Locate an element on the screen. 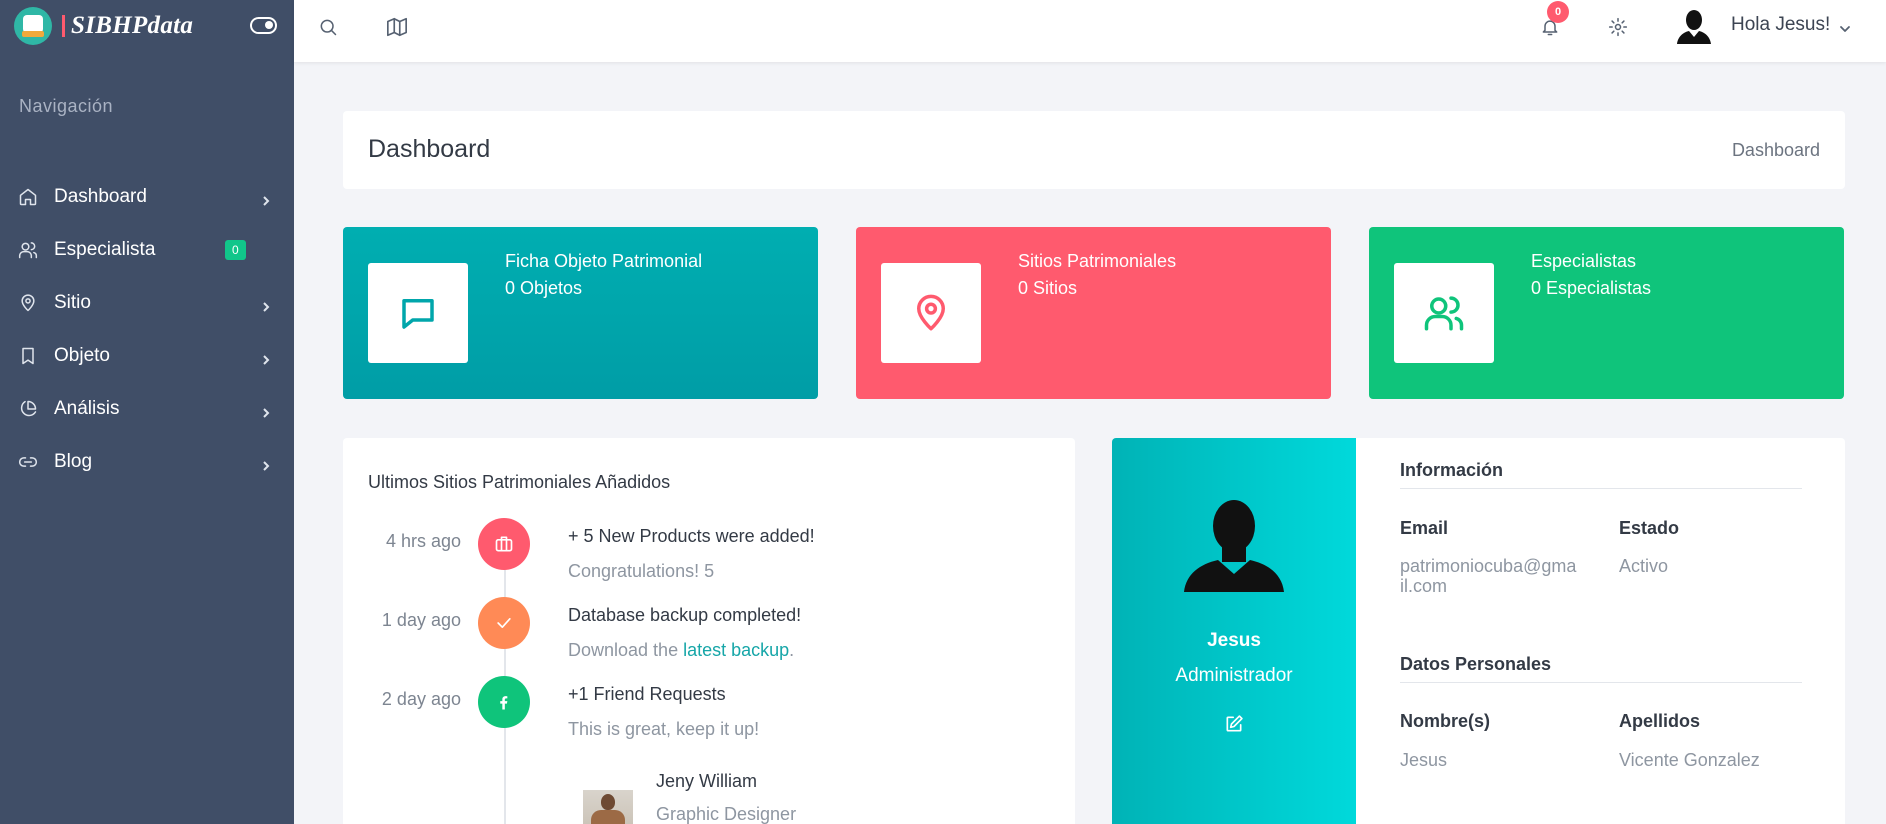 Image resolution: width=1886 pixels, height=824 pixels. nav-heading: Navigación is located at coordinates (66, 106).